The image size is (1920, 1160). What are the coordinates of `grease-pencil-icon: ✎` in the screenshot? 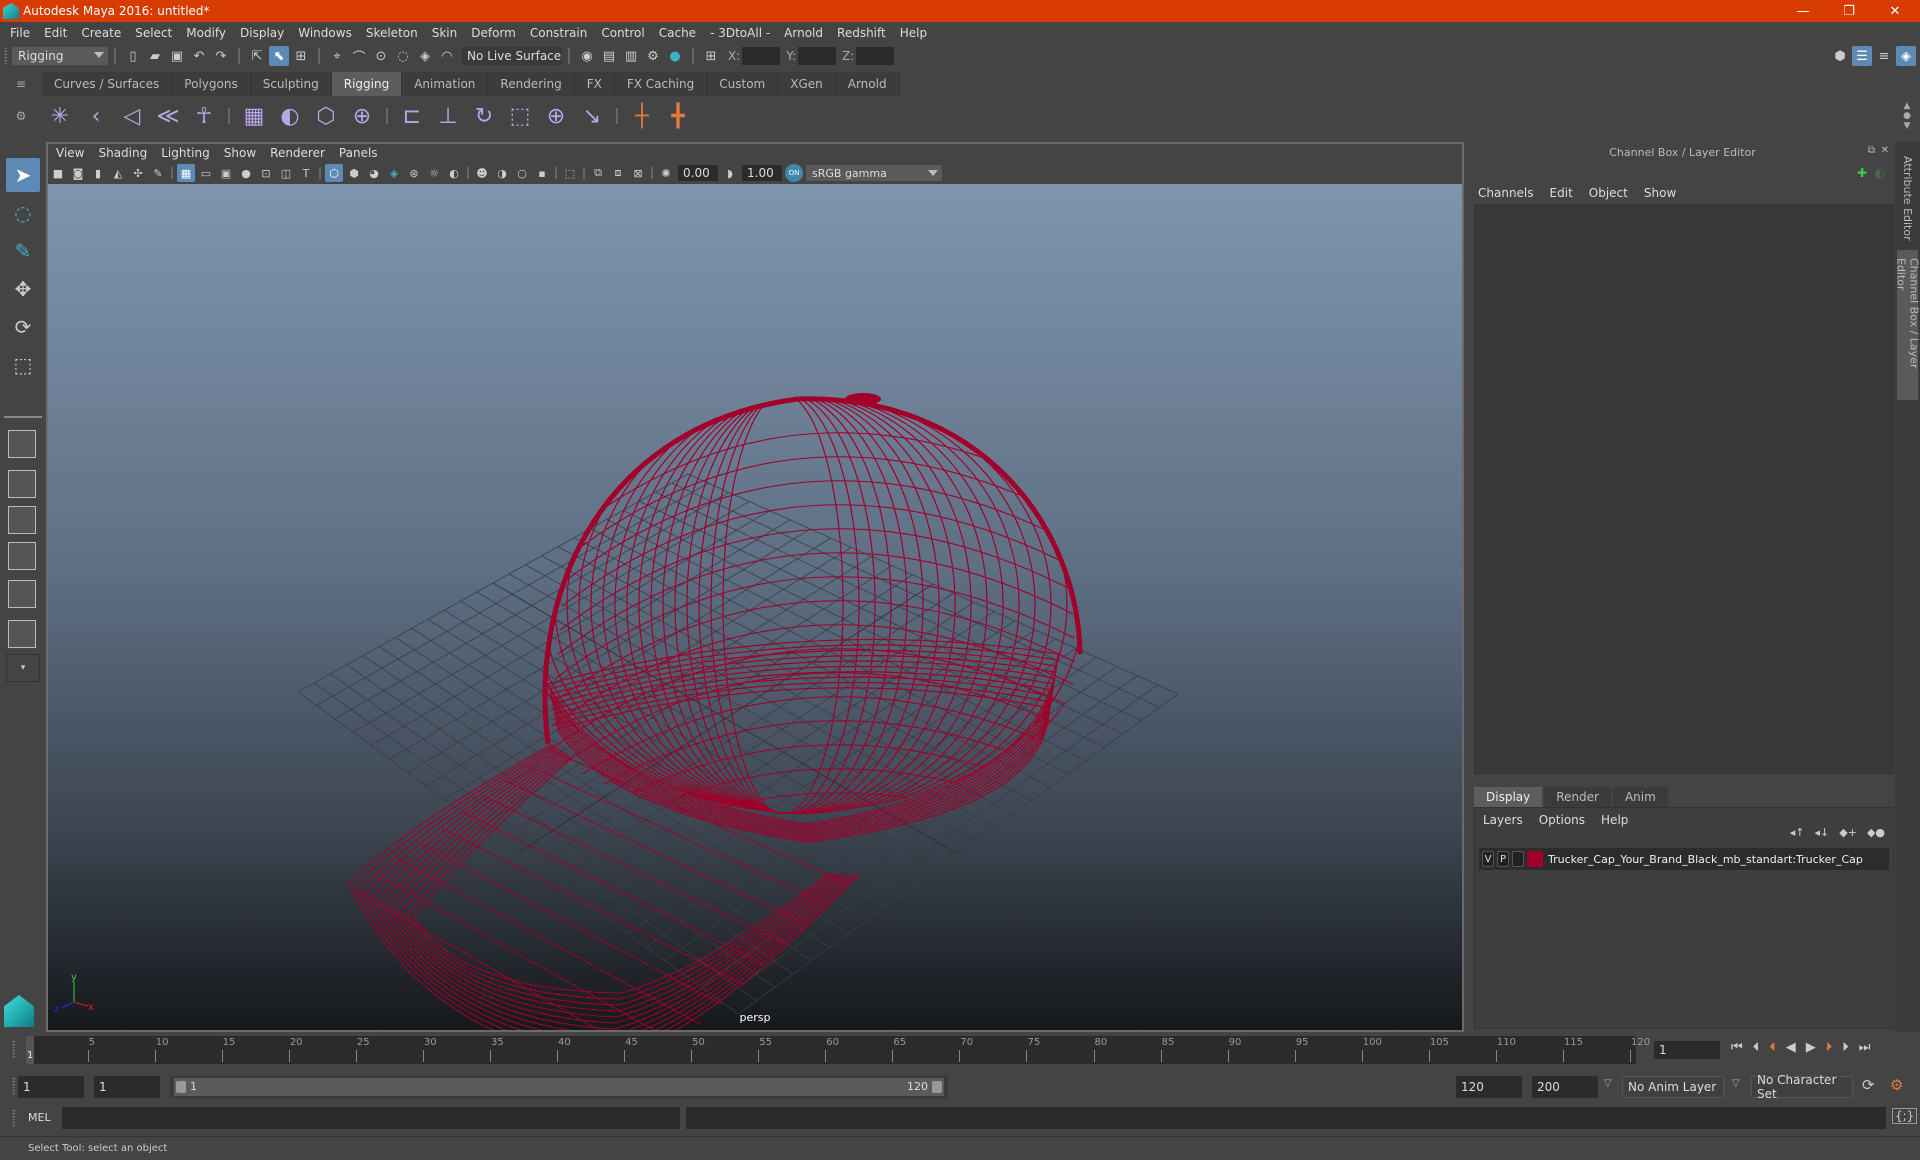 It's located at (158, 173).